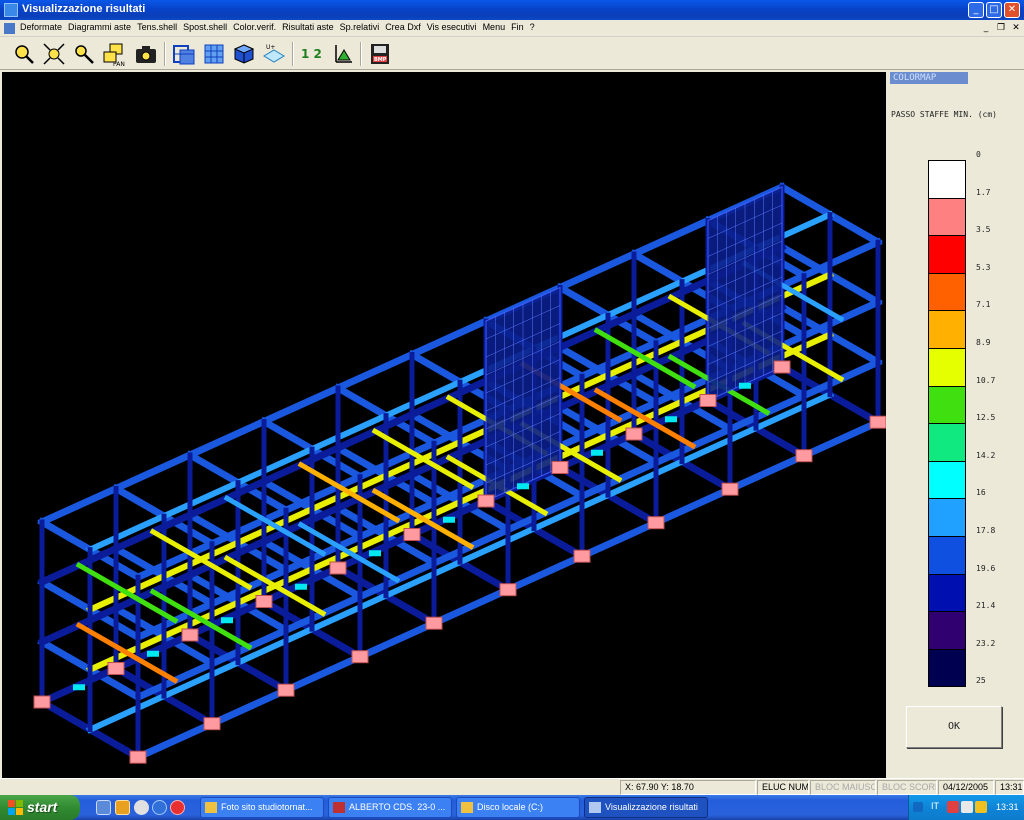 The height and width of the screenshot is (820, 1024). I want to click on colormap-level-label: 5.3, so click(983, 267).